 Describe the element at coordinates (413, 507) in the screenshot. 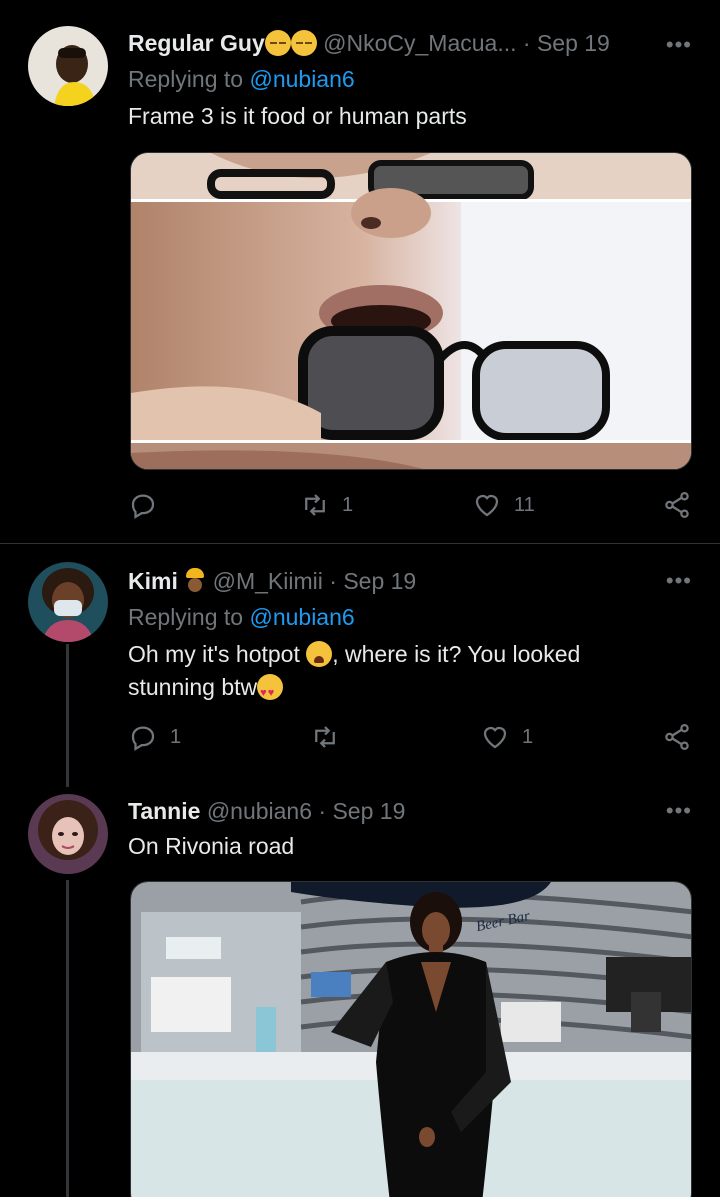

I see `tweet-actions: 1 11` at that location.